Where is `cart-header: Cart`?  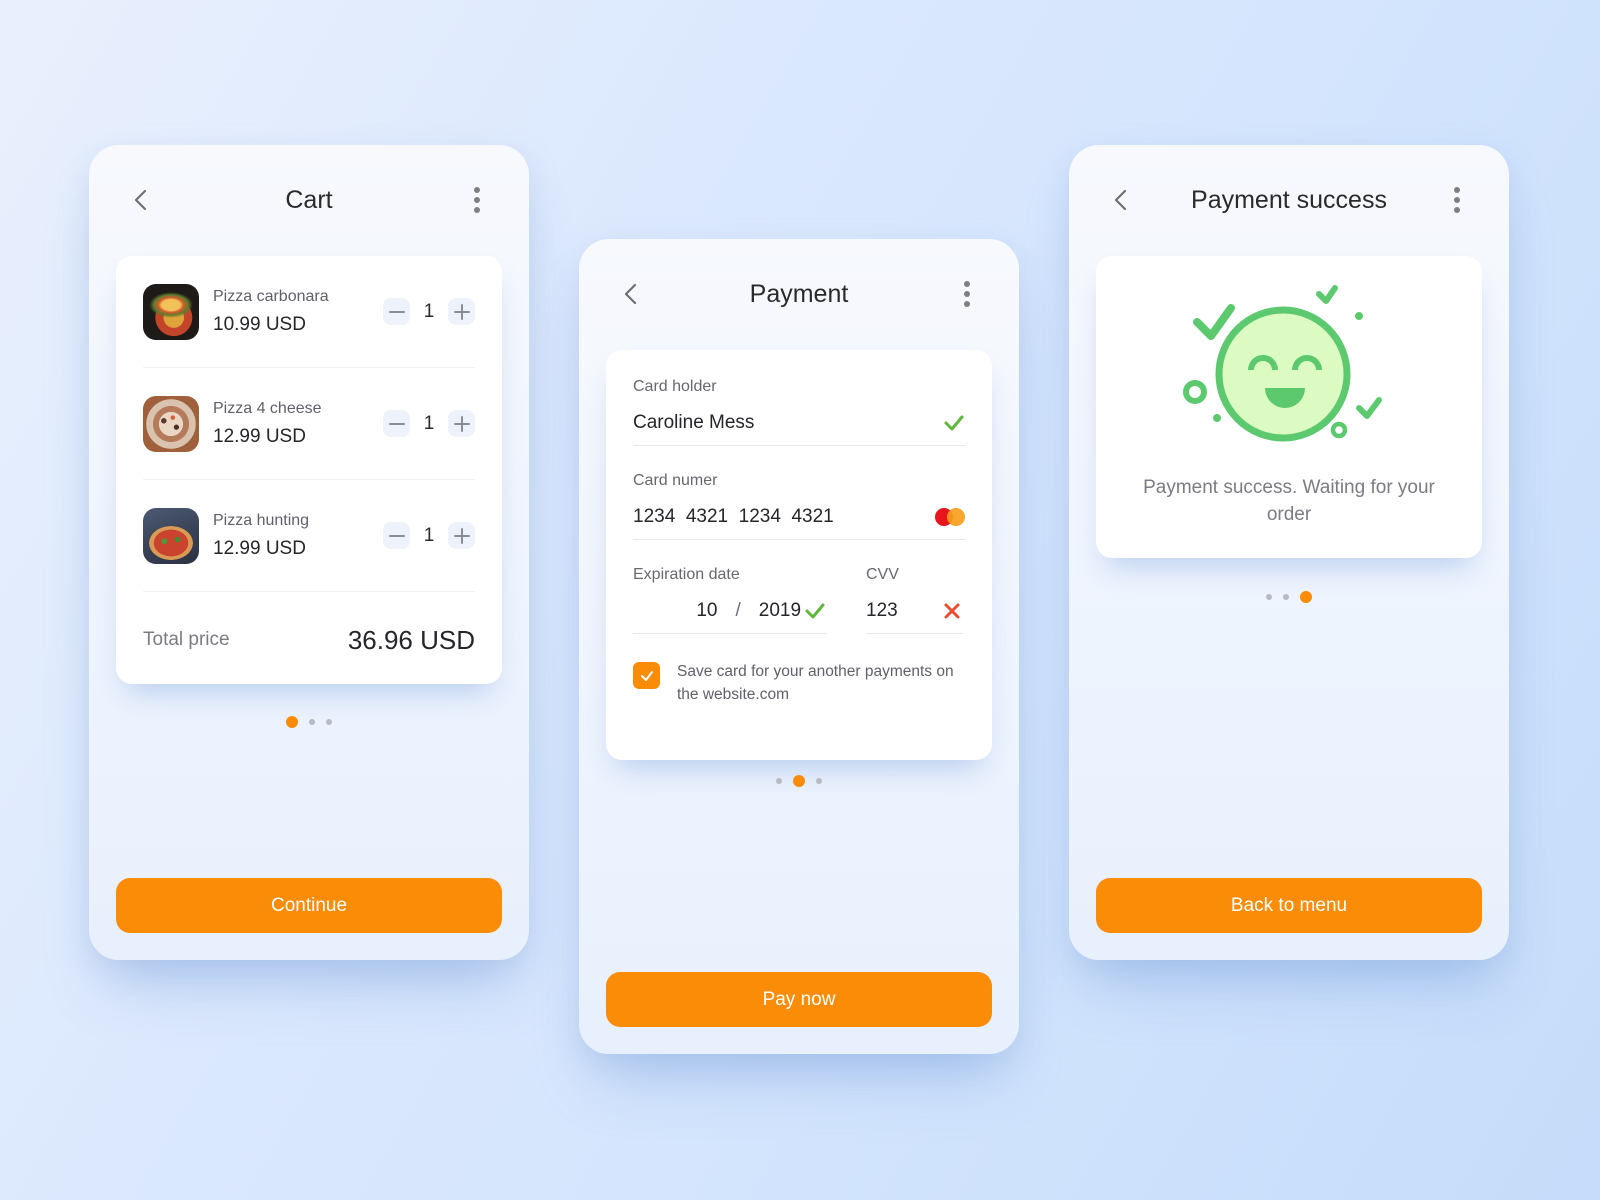 cart-header: Cart is located at coordinates (309, 200).